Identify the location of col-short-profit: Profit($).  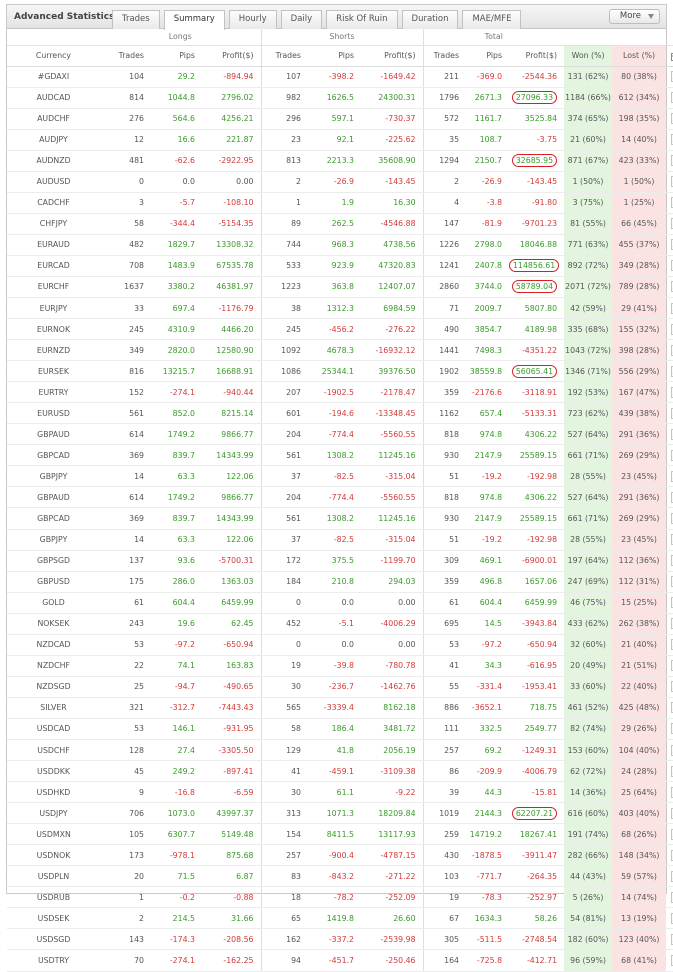
(392, 56).